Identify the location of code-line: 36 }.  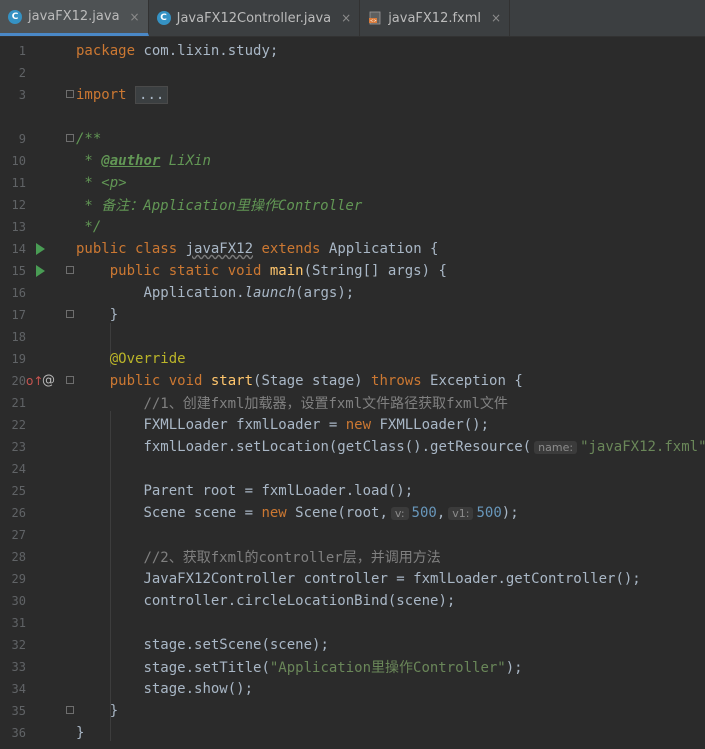
(352, 733).